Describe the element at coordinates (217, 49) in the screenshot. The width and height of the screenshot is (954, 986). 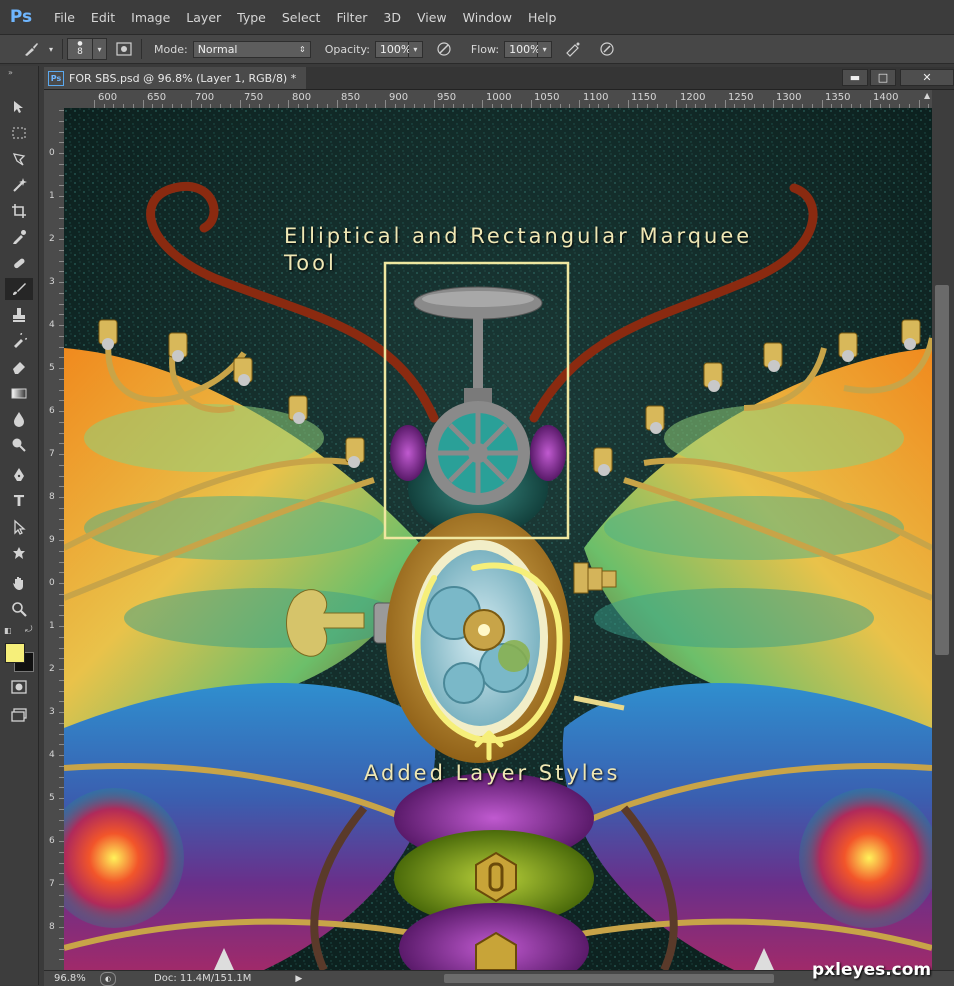
I see `mode-value: Normal` at that location.